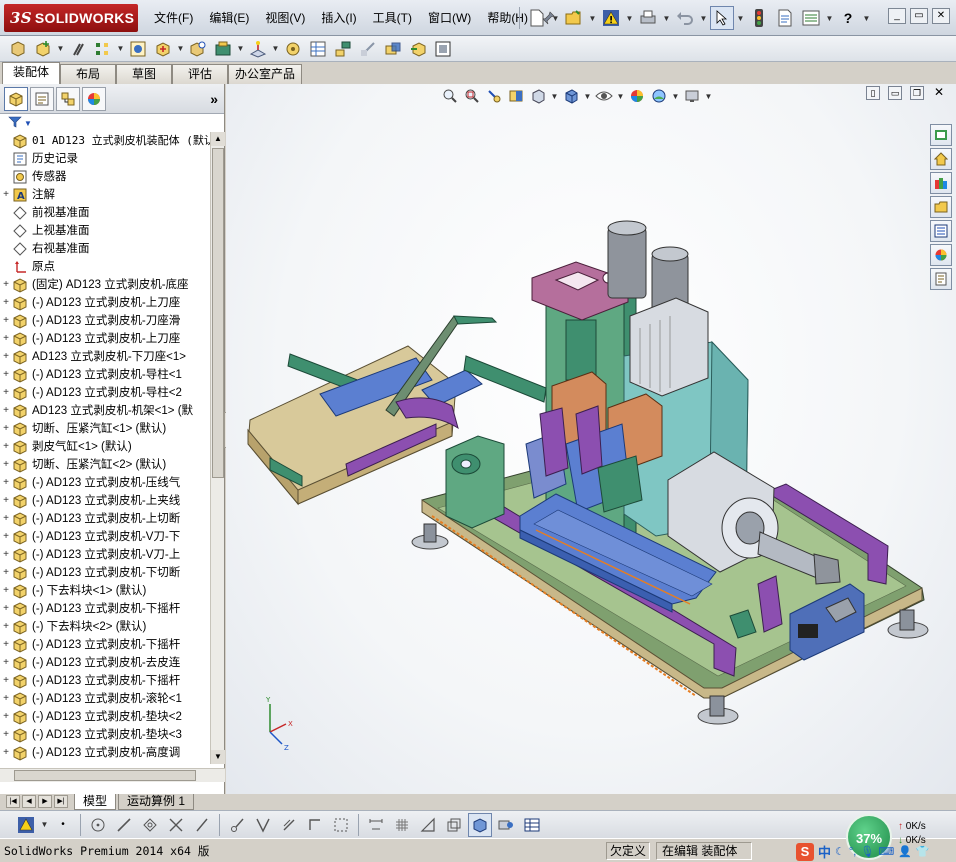  Describe the element at coordinates (240, 48) in the screenshot. I see `features-dropdown-arrow-icon: ▼` at that location.